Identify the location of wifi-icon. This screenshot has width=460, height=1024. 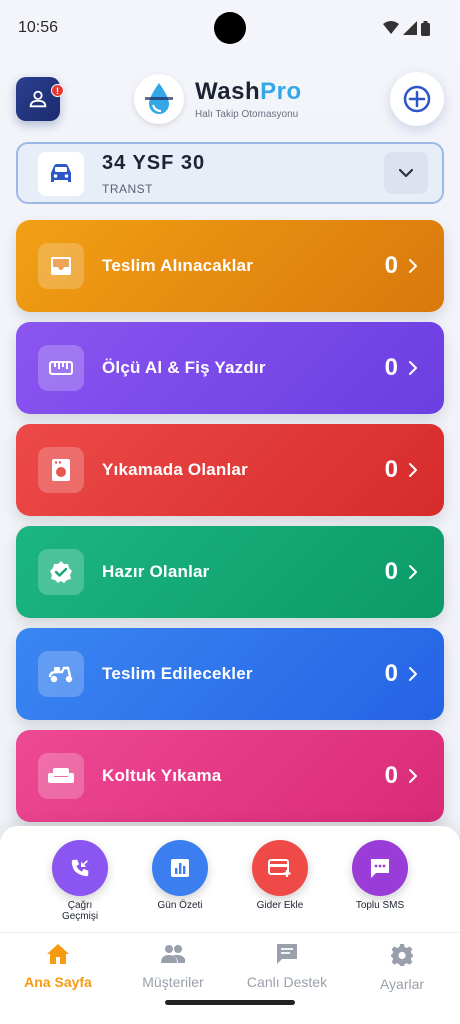
(391, 27).